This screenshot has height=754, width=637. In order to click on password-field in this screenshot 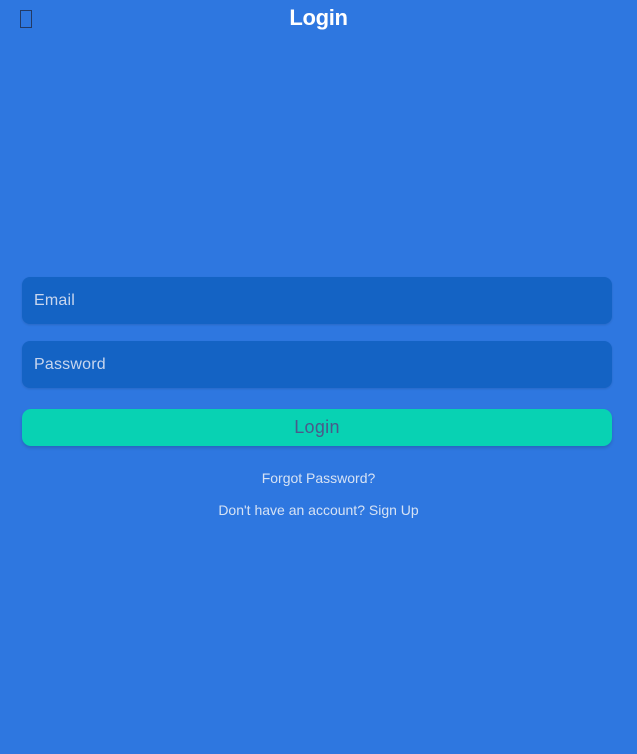, I will do `click(317, 364)`.